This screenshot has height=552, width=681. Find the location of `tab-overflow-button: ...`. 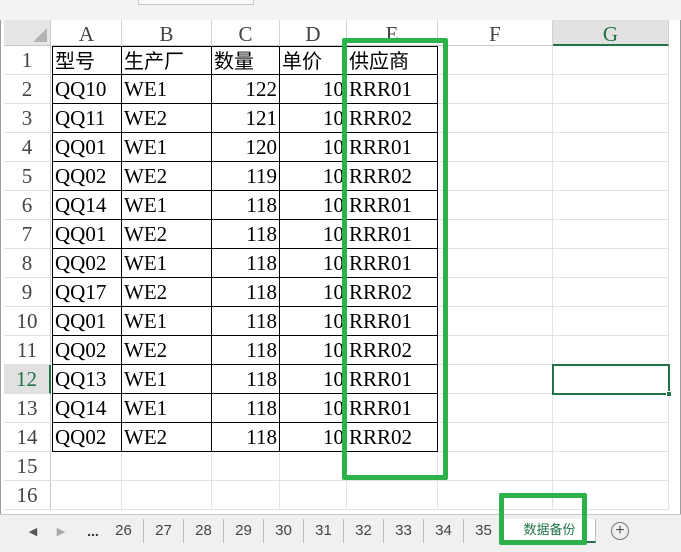

tab-overflow-button: ... is located at coordinates (93, 531).